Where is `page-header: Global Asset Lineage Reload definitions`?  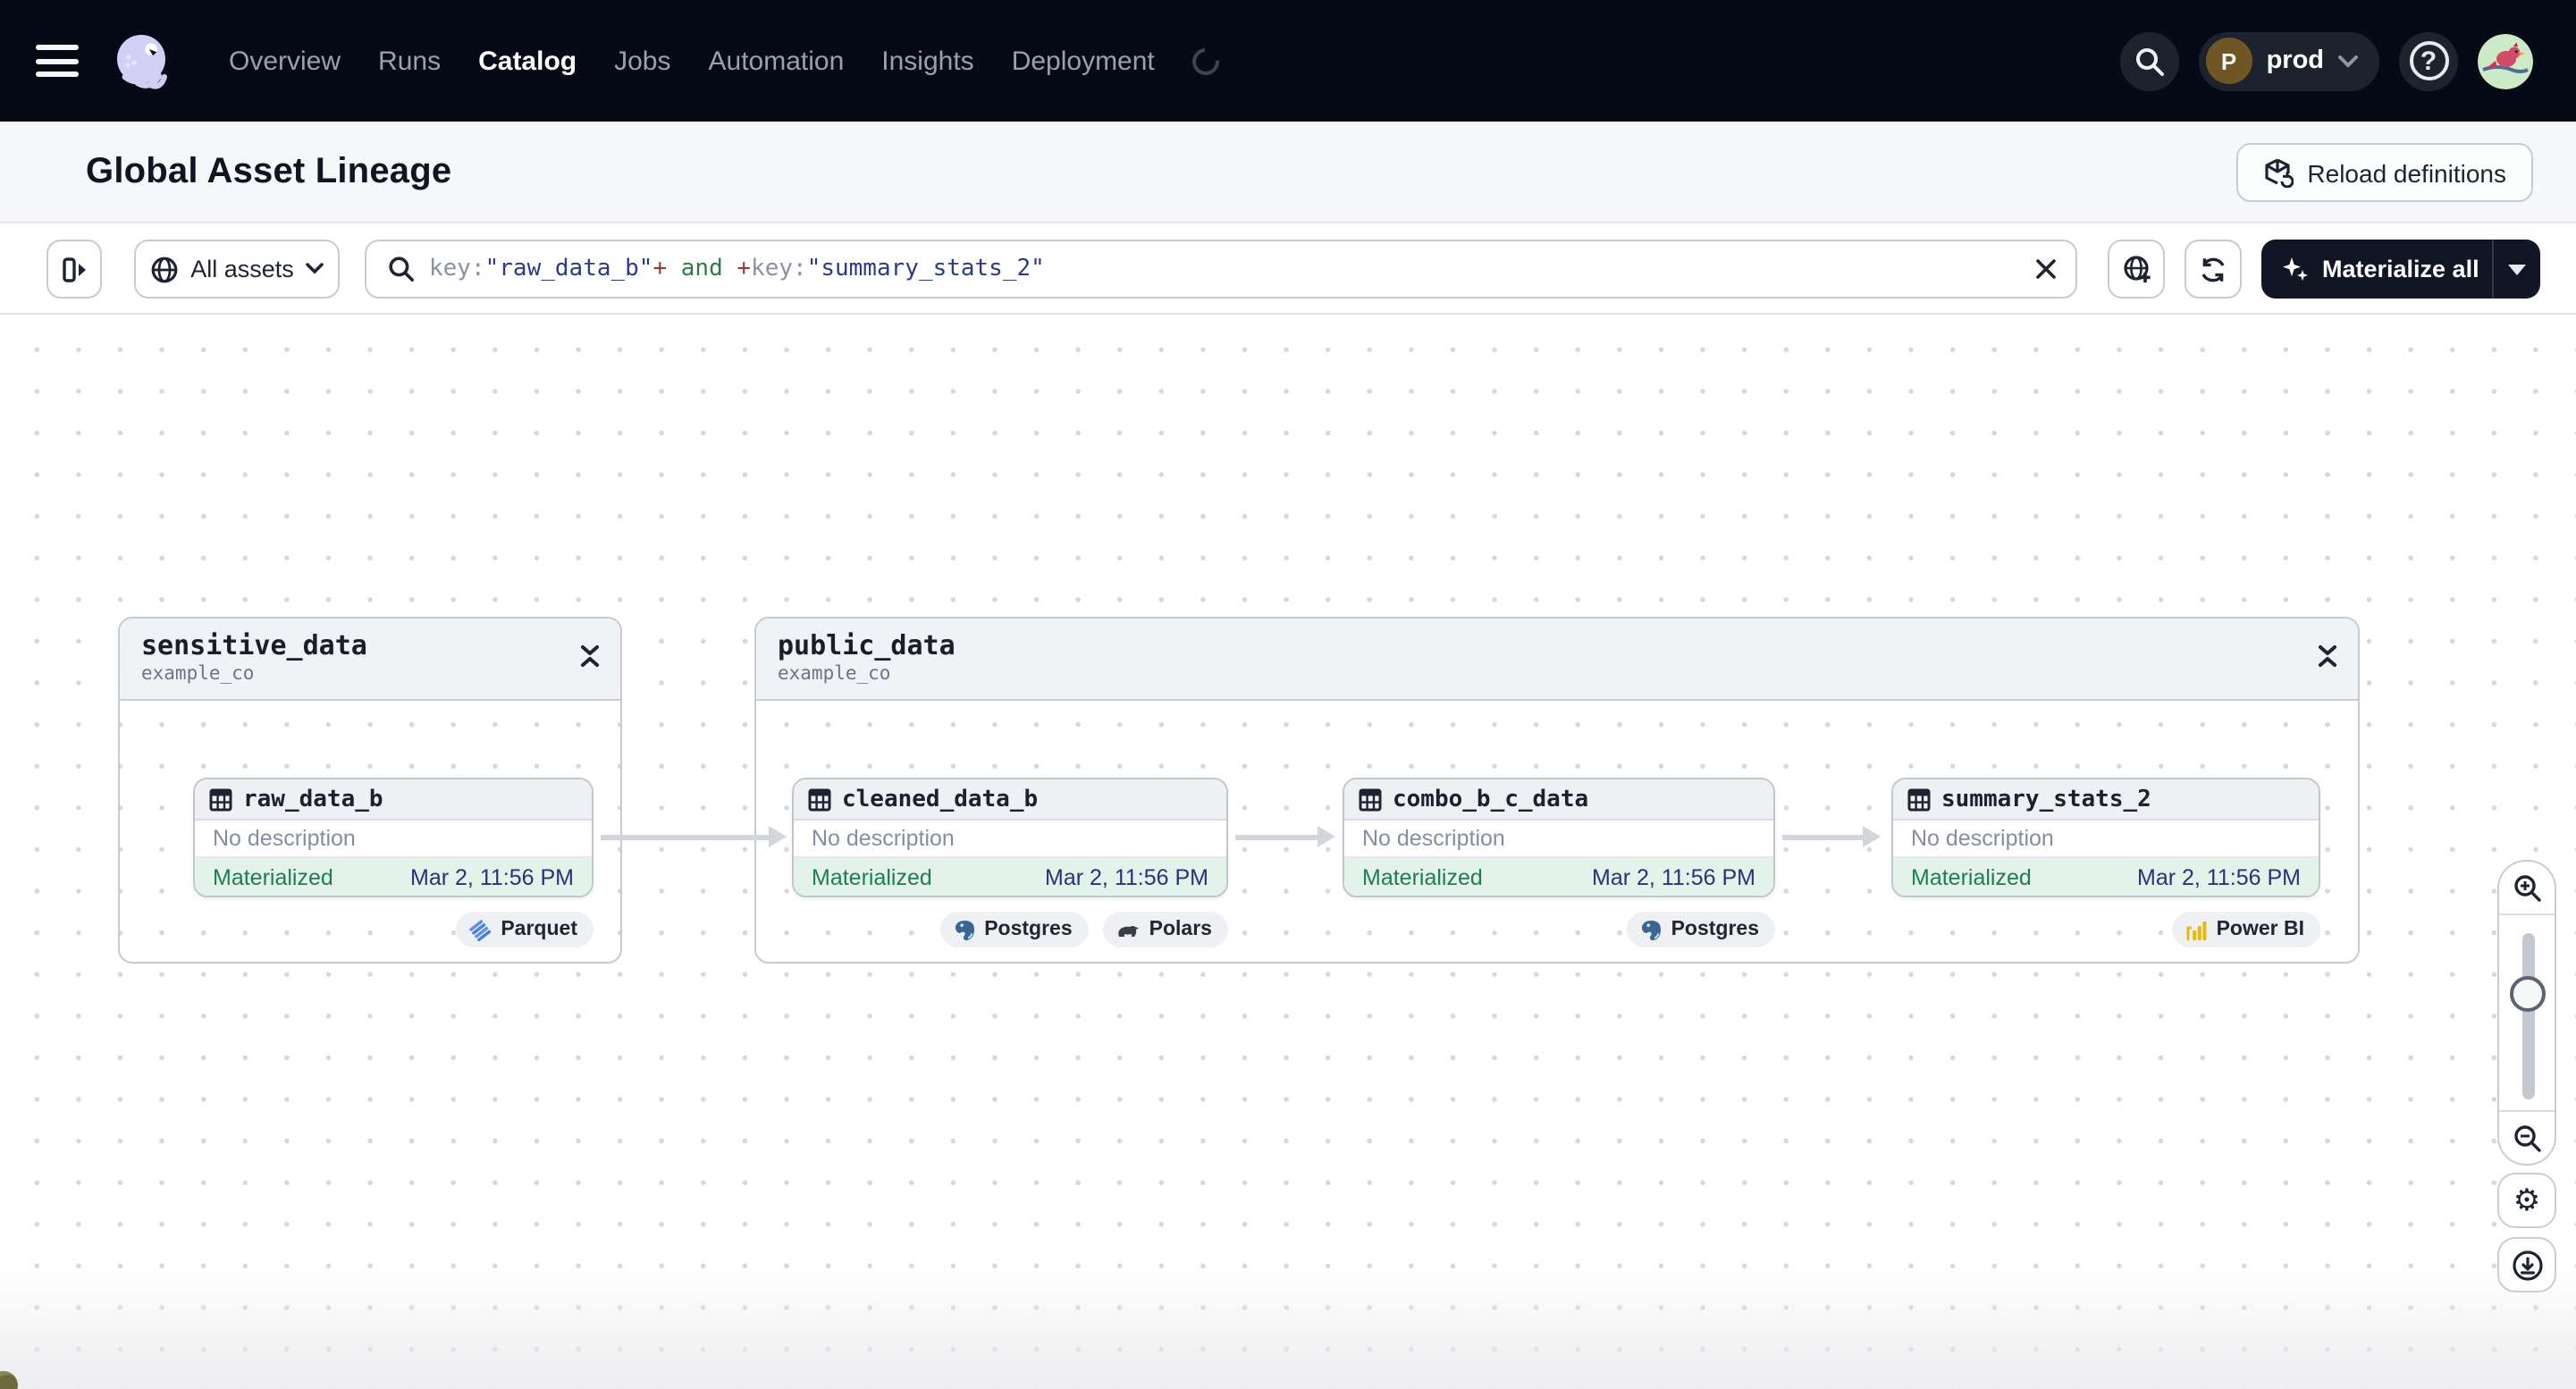 page-header: Global Asset Lineage Reload definitions is located at coordinates (1288, 172).